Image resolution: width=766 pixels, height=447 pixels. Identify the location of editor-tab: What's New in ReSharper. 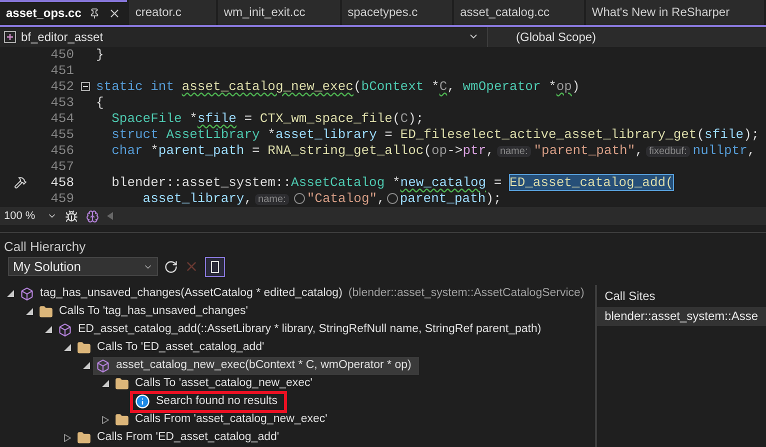
(675, 12).